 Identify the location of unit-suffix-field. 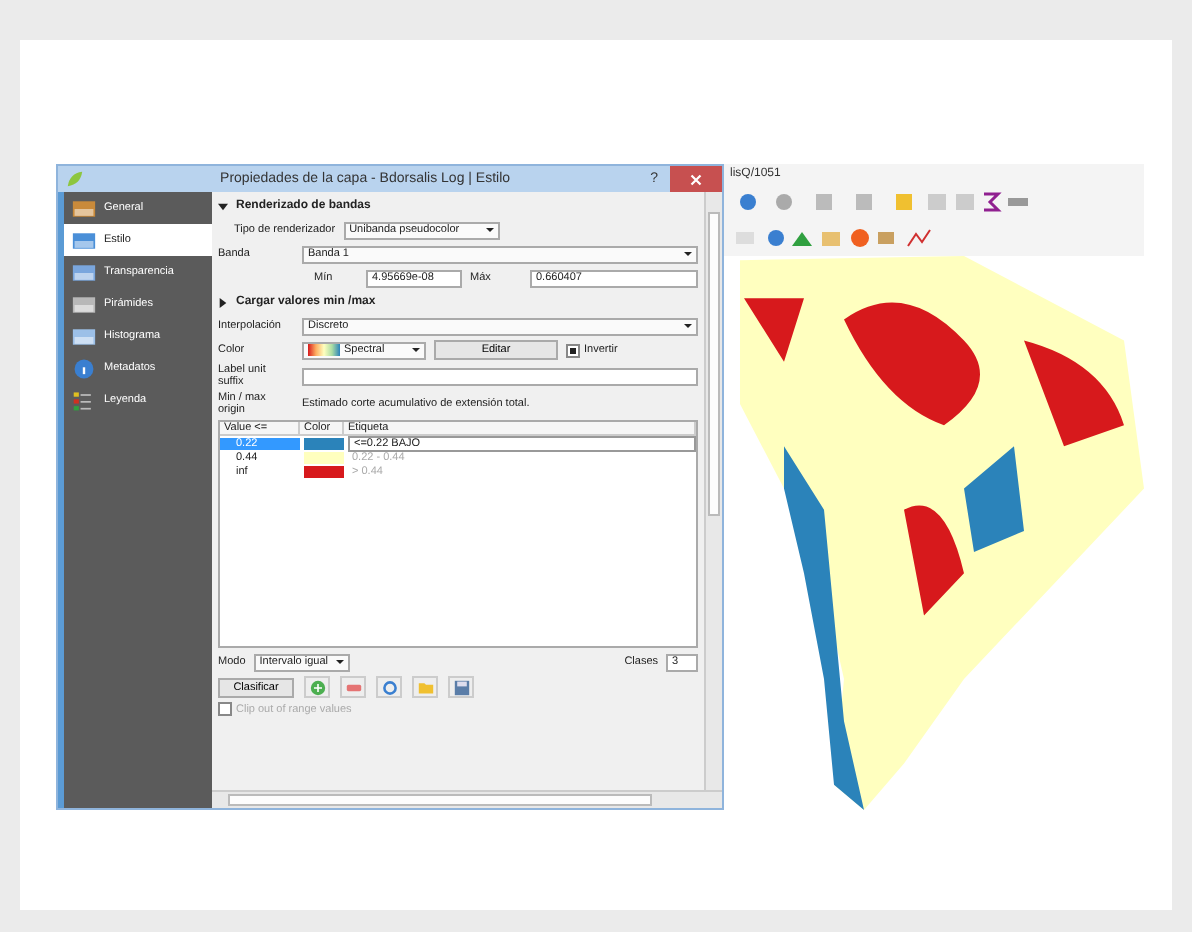
(500, 376).